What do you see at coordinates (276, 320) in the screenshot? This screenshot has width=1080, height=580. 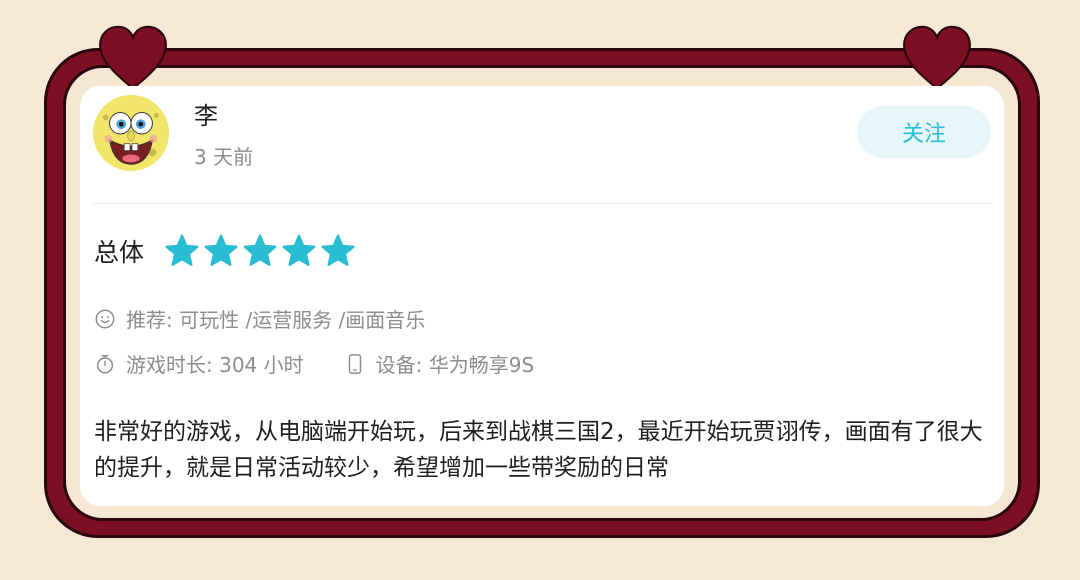 I see `recommend-text: 推荐: 可玩性 /运营服务 /画面音乐` at bounding box center [276, 320].